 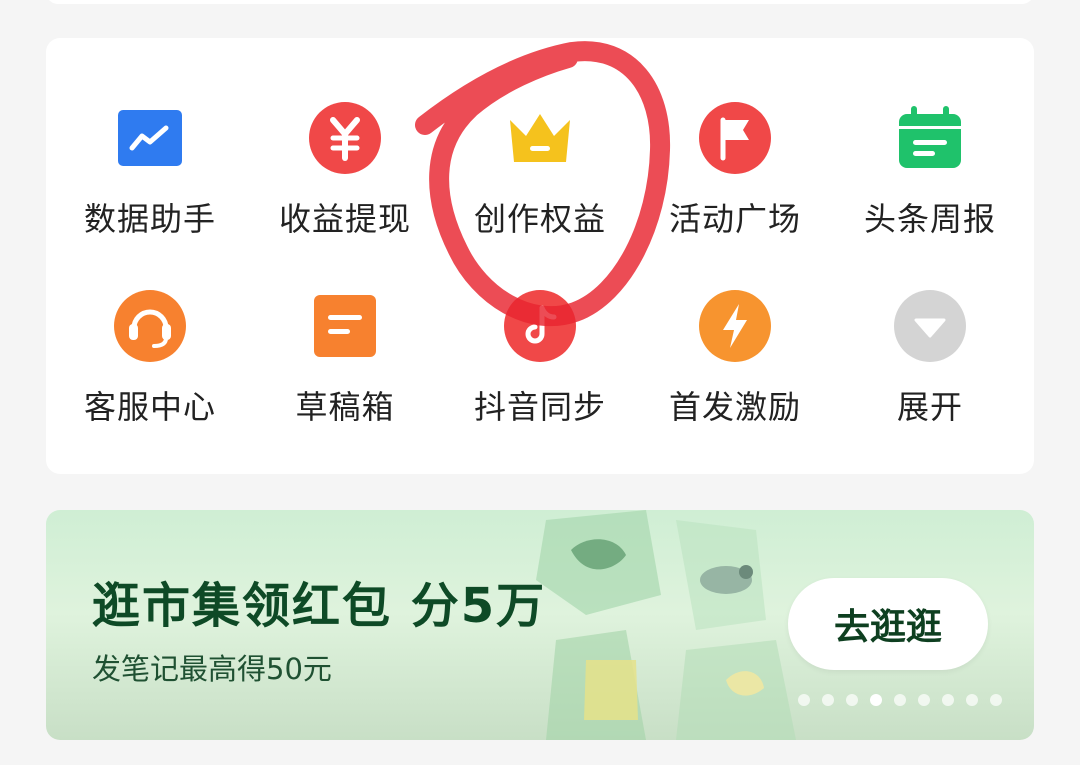 I want to click on carousel-indicator, so click(x=900, y=700).